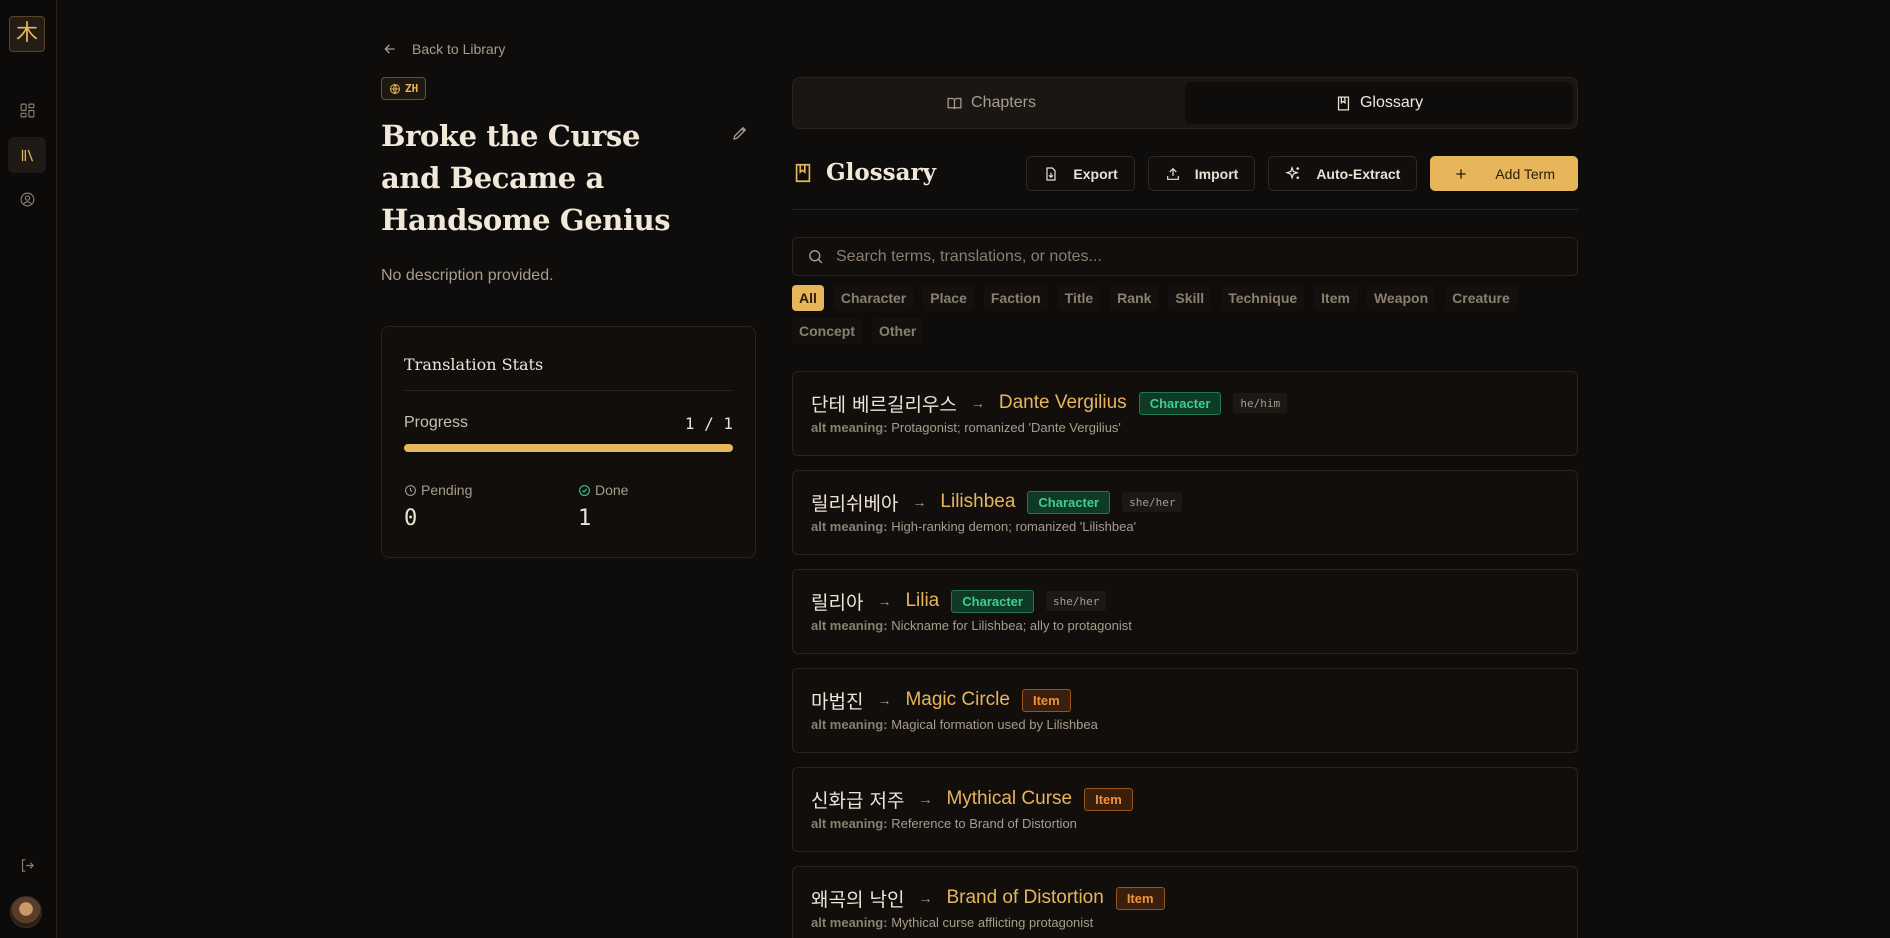  What do you see at coordinates (28, 469) in the screenshot?
I see `sidebar: 木` at bounding box center [28, 469].